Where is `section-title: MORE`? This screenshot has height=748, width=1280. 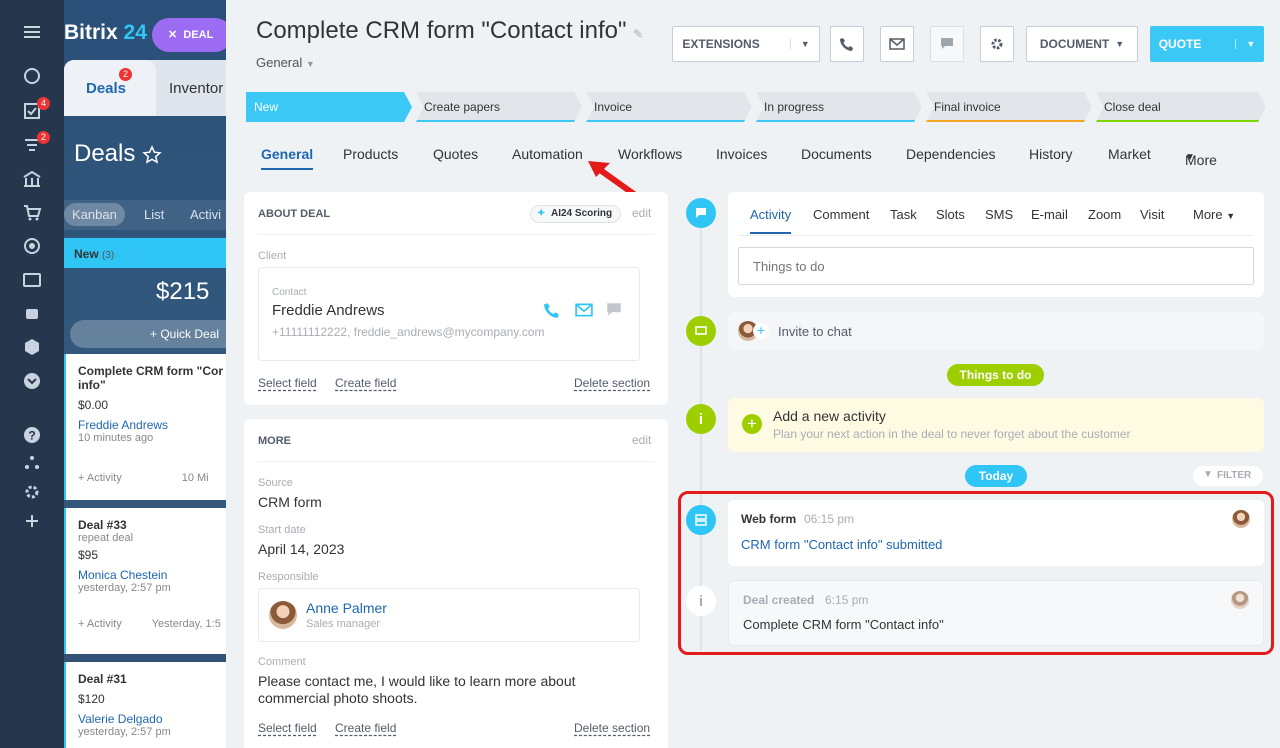
section-title: MORE is located at coordinates (274, 441).